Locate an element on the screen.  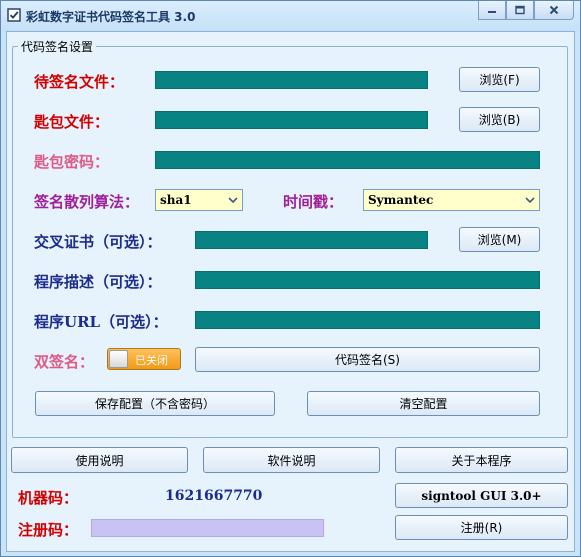
dual-sign-toggle: 已关闭 is located at coordinates (144, 359).